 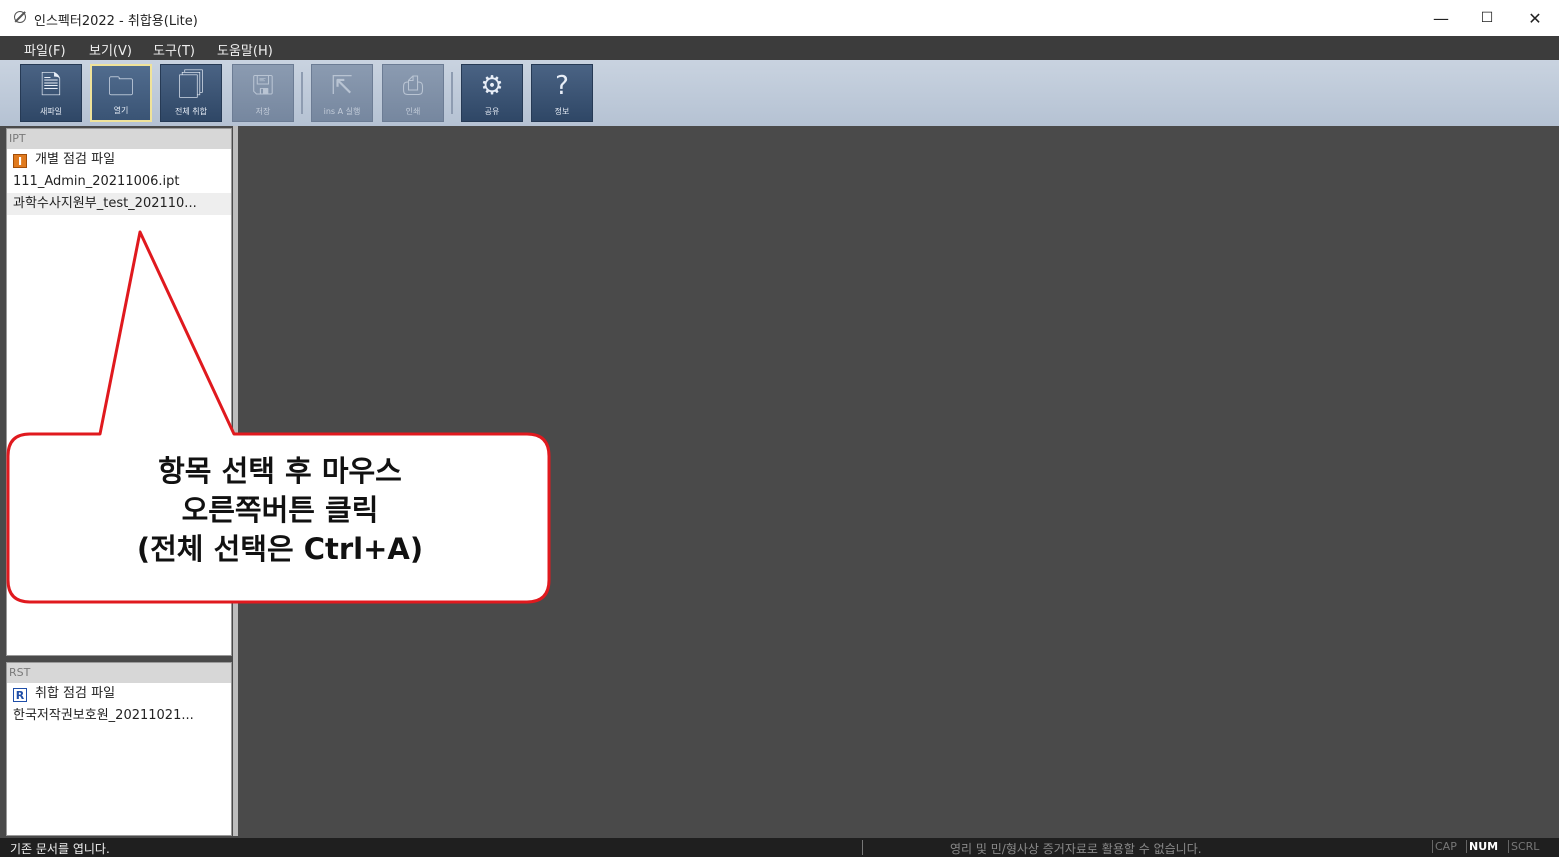 I want to click on scrl-indicator: SCRL, so click(x=1524, y=846).